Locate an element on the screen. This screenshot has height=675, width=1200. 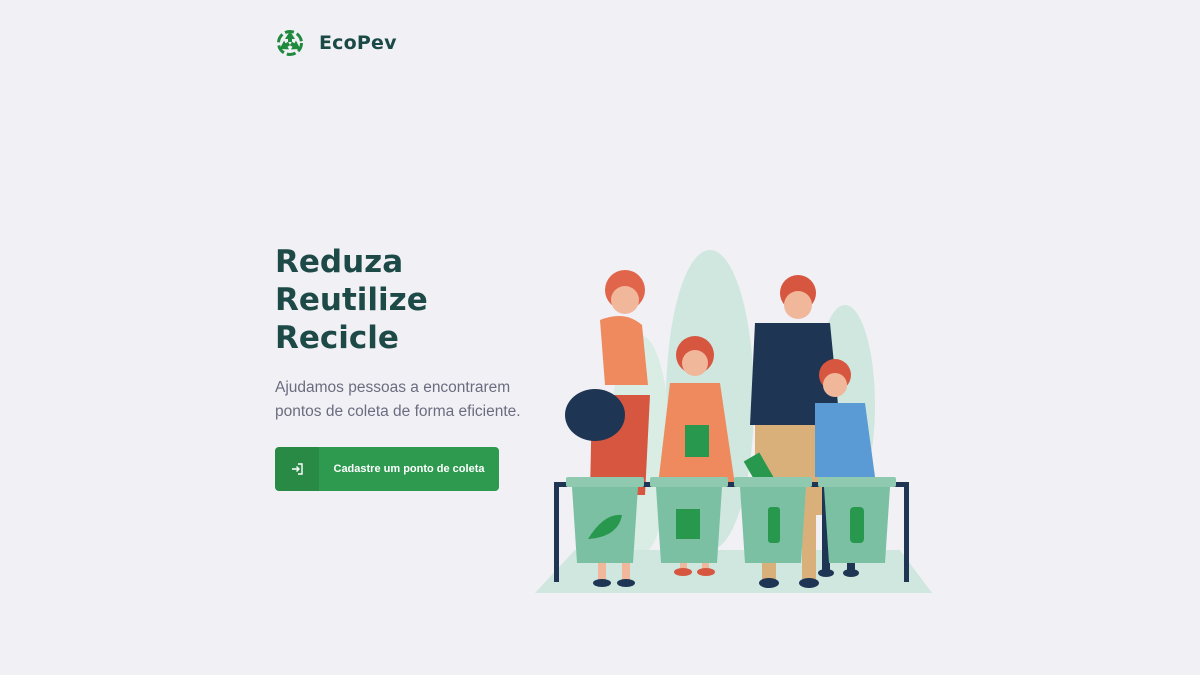
register-collection-point-button: Cadastre um ponto de coleta is located at coordinates (387, 469).